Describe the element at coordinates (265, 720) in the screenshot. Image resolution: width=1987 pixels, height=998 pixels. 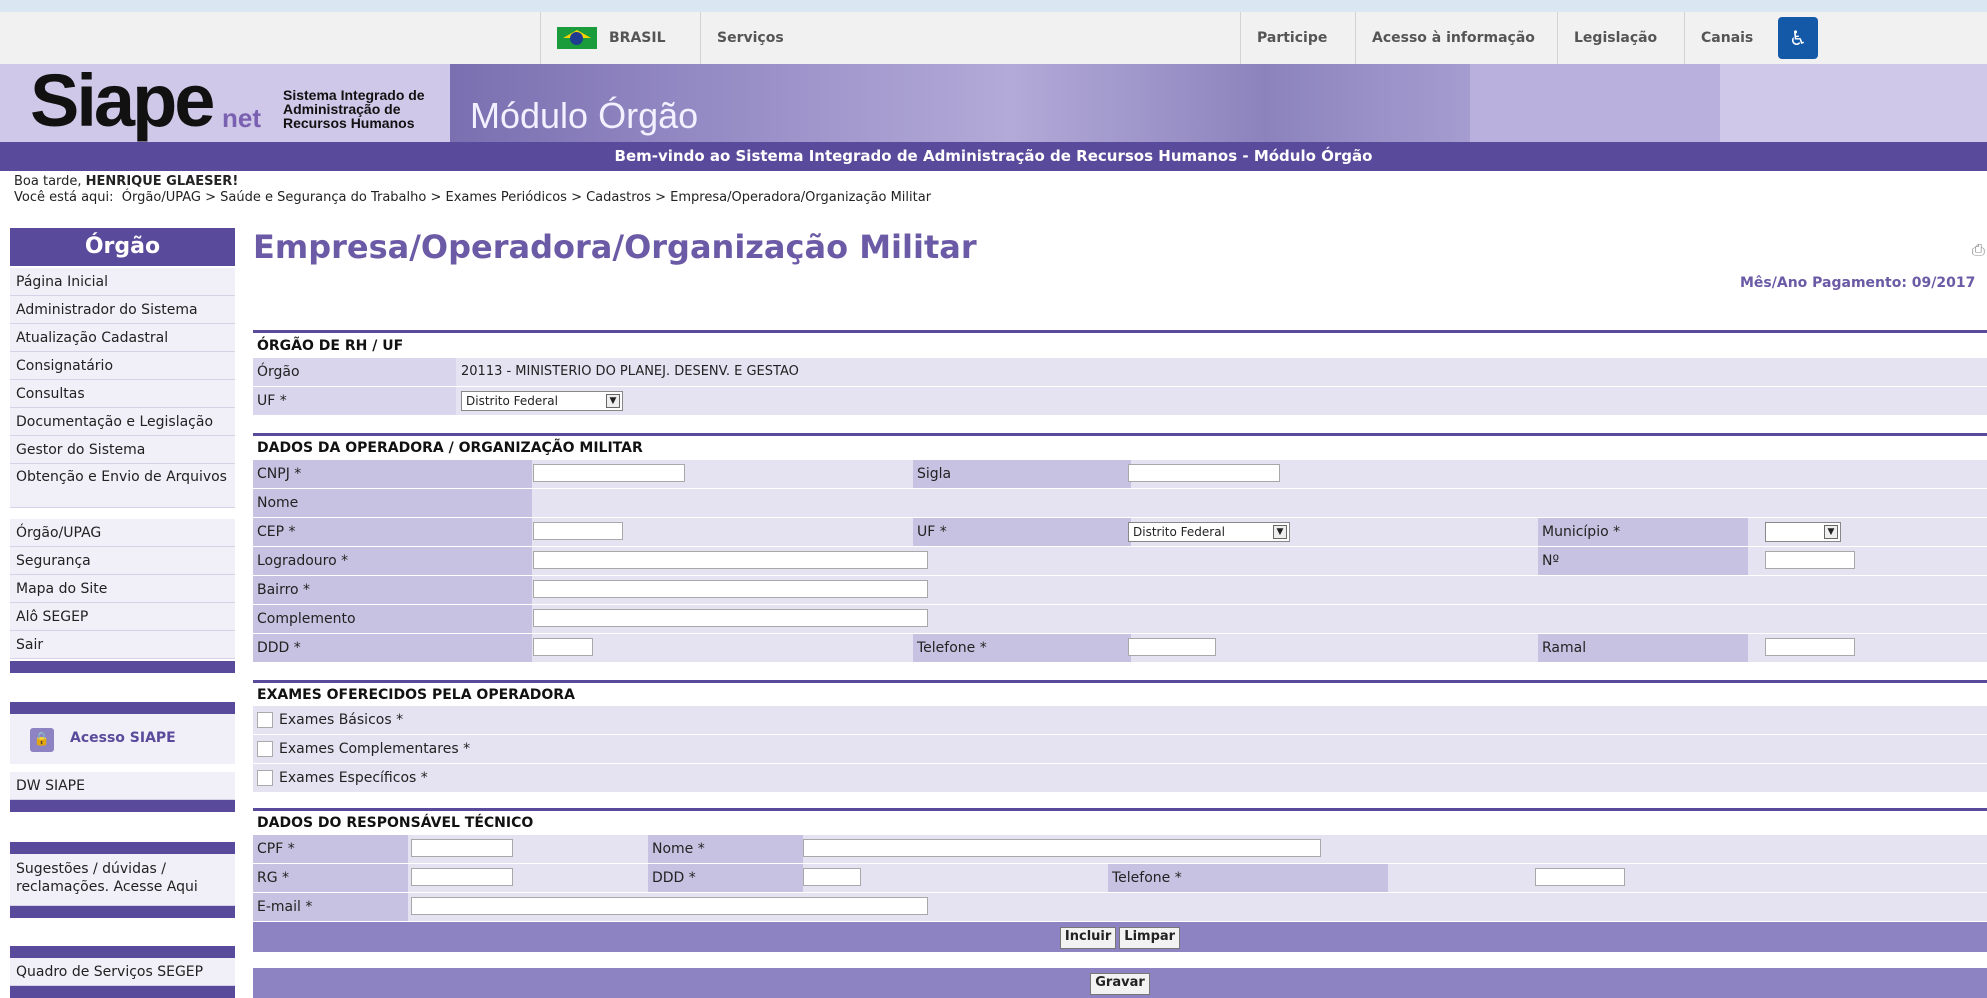
I see `exames-basicos-checkbox` at that location.